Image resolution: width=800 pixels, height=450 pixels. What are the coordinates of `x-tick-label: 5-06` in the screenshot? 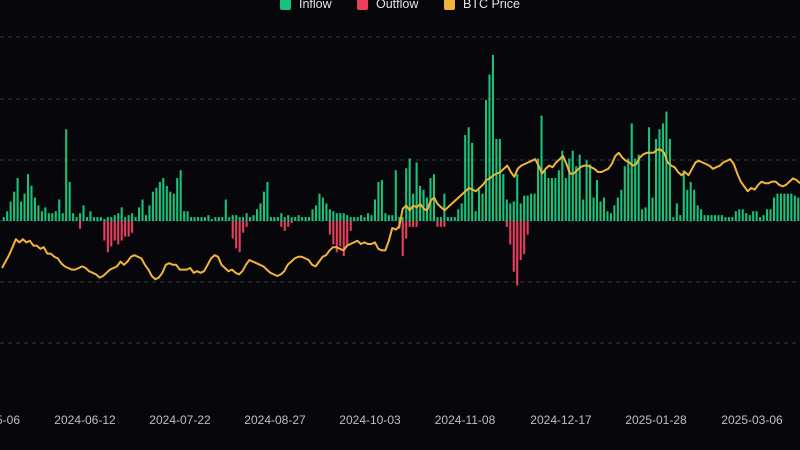 It's located at (10, 420).